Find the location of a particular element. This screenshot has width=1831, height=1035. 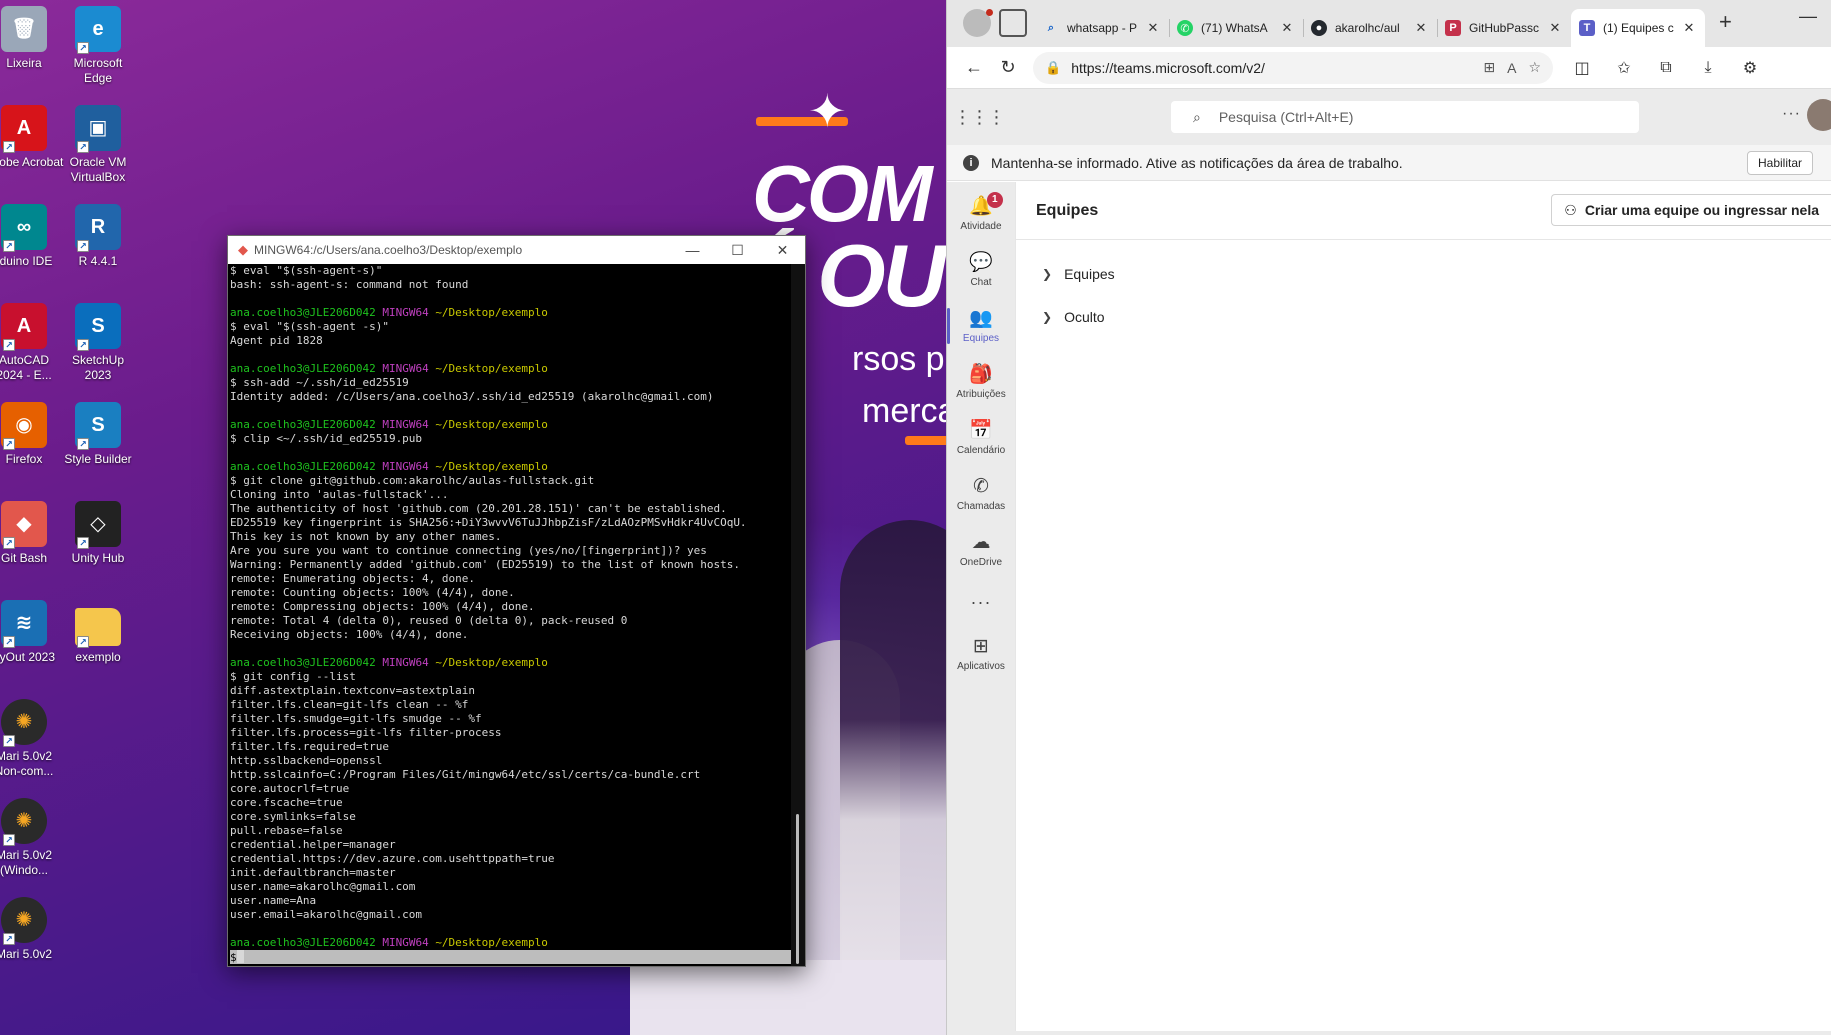

tab-label: akarolhc/aul is located at coordinates (1367, 28).